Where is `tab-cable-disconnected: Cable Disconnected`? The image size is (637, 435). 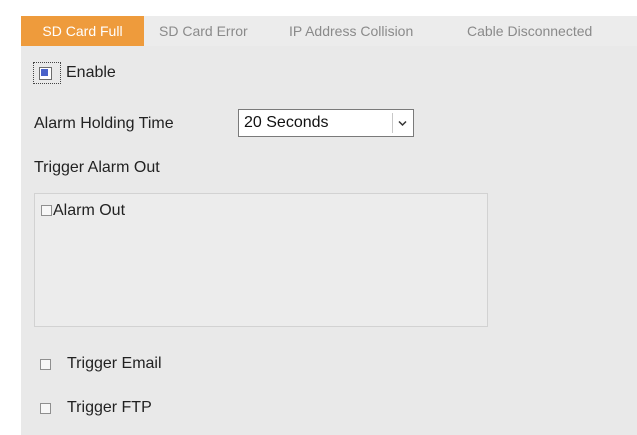 tab-cable-disconnected: Cable Disconnected is located at coordinates (529, 31).